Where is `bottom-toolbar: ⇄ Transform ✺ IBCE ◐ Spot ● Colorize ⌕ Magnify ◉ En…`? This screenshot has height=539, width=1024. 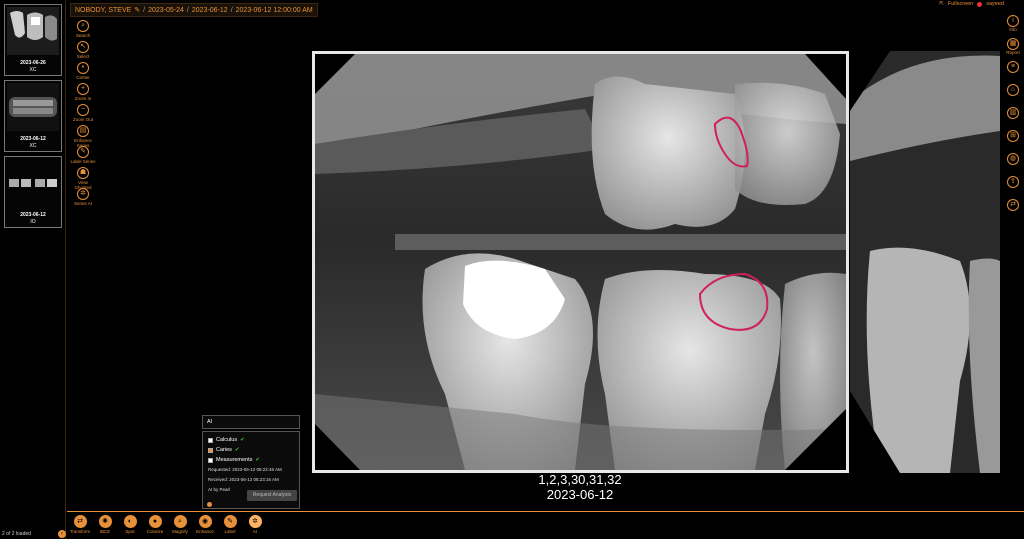
bottom-toolbar: ⇄ Transform ✺ IBCE ◐ Spot ● Colorize ⌕ Magnify ◉ En… is located at coordinates (545, 525).